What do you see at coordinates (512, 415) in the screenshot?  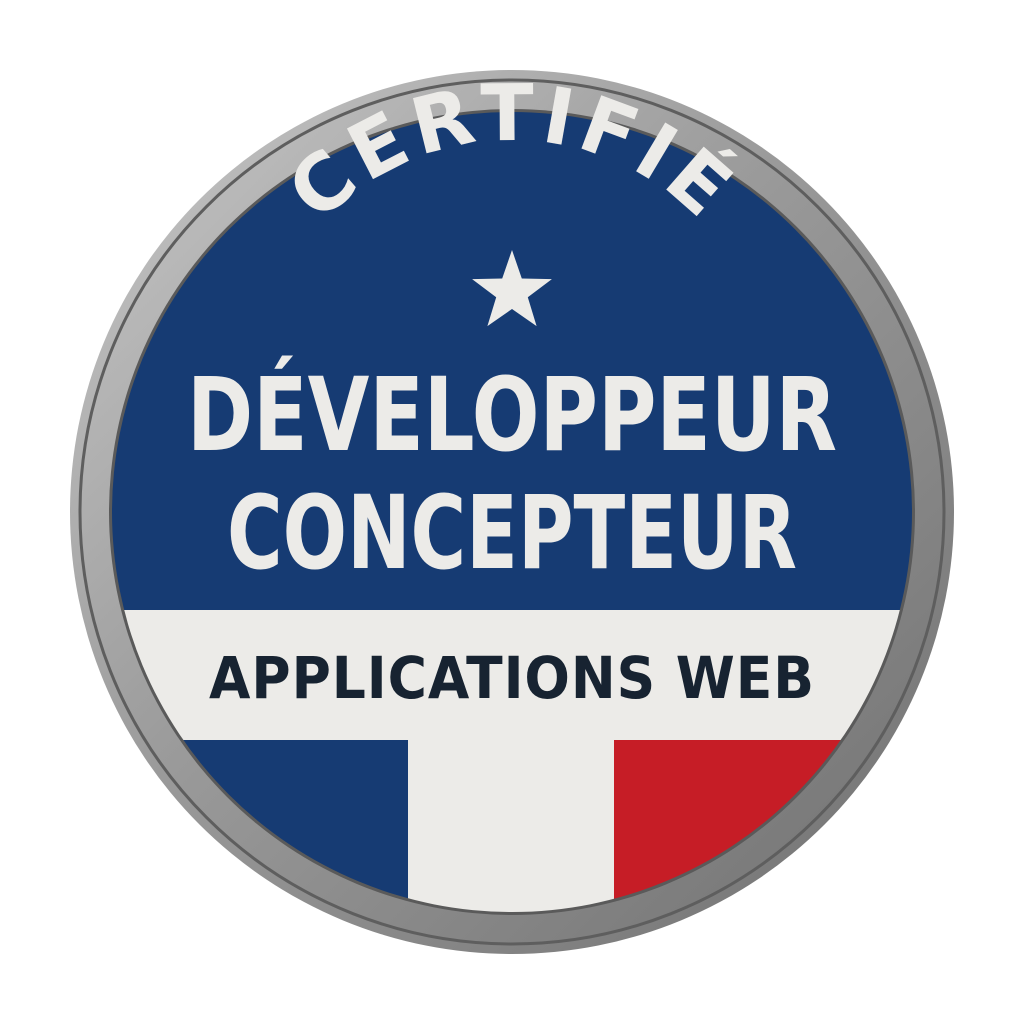 I see `title-line-1: DÉVELOPPEUR` at bounding box center [512, 415].